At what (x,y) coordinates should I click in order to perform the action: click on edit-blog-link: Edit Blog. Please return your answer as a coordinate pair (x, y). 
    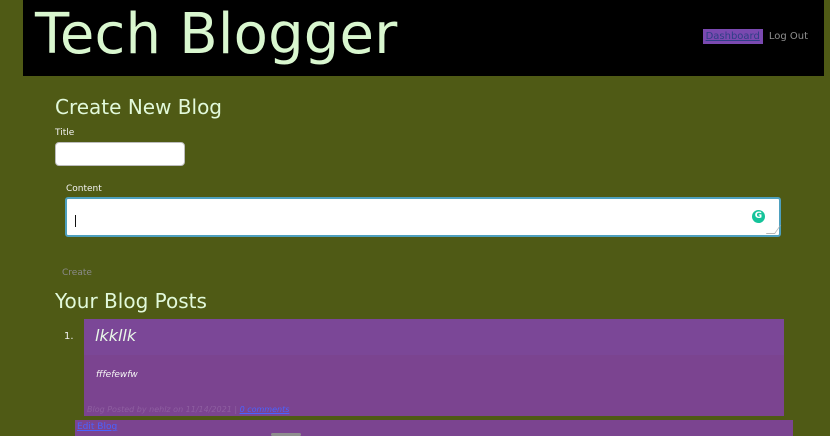
    Looking at the image, I should click on (97, 427).